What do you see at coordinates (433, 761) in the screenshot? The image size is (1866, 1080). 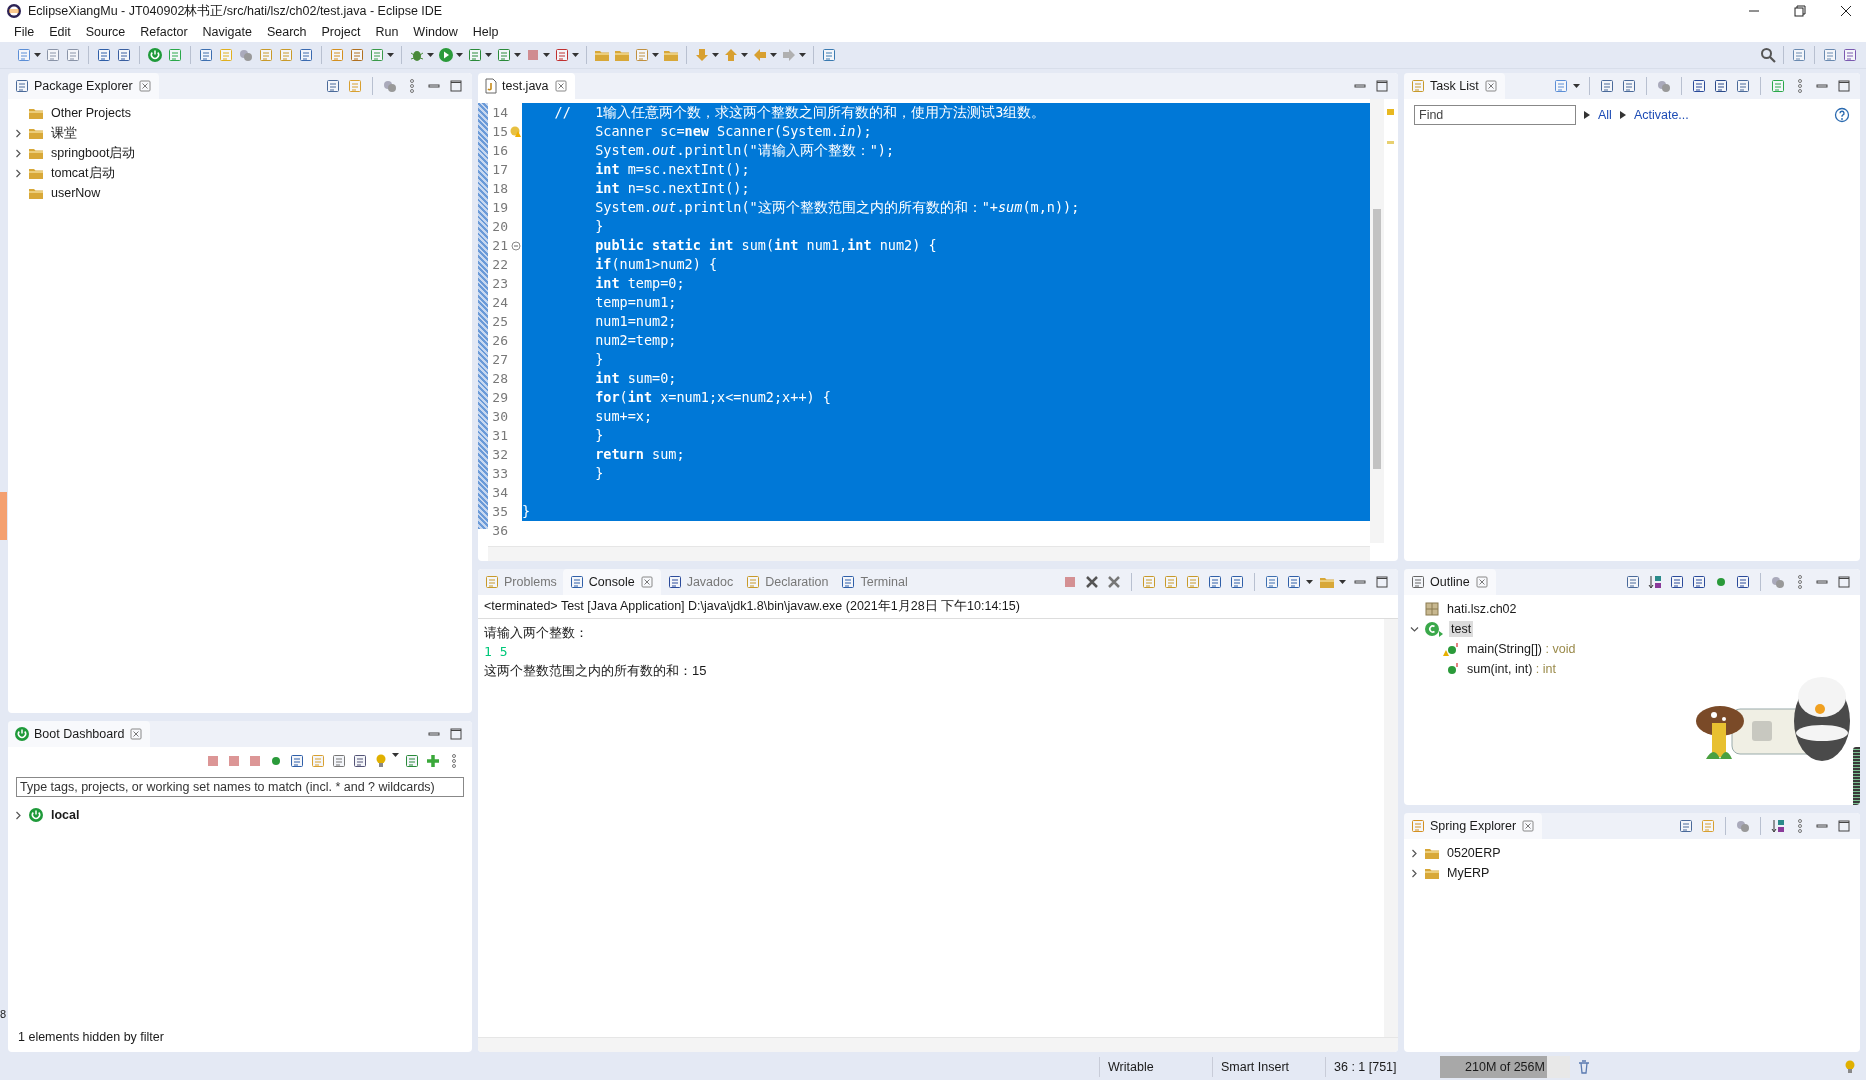 I see `add-icon` at bounding box center [433, 761].